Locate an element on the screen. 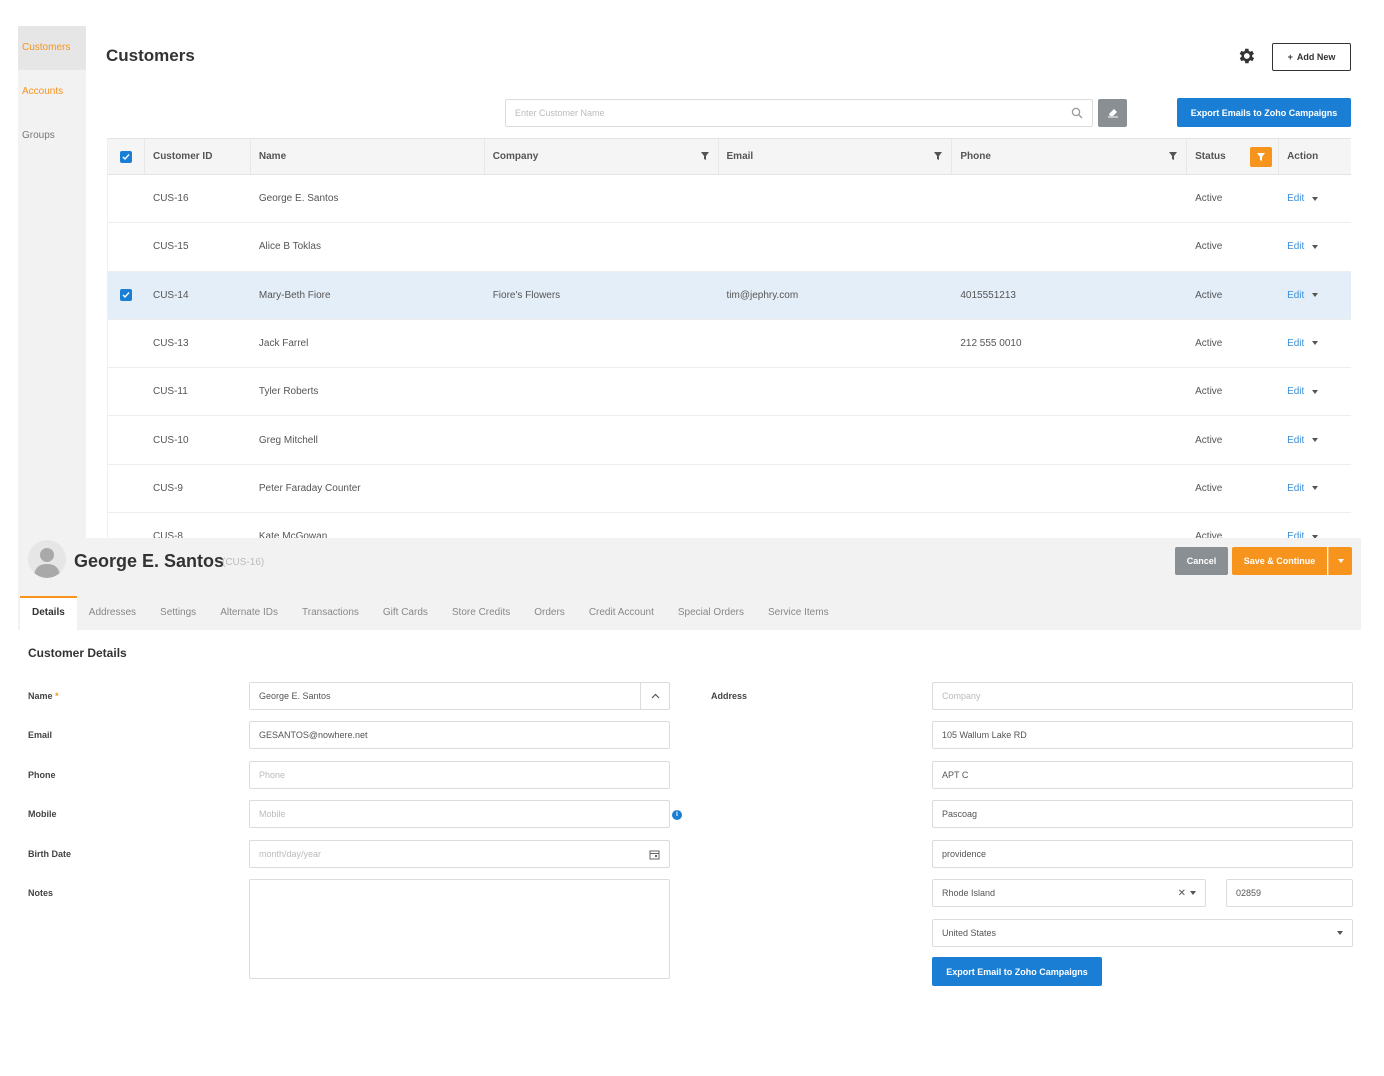  search-input is located at coordinates (793, 113).